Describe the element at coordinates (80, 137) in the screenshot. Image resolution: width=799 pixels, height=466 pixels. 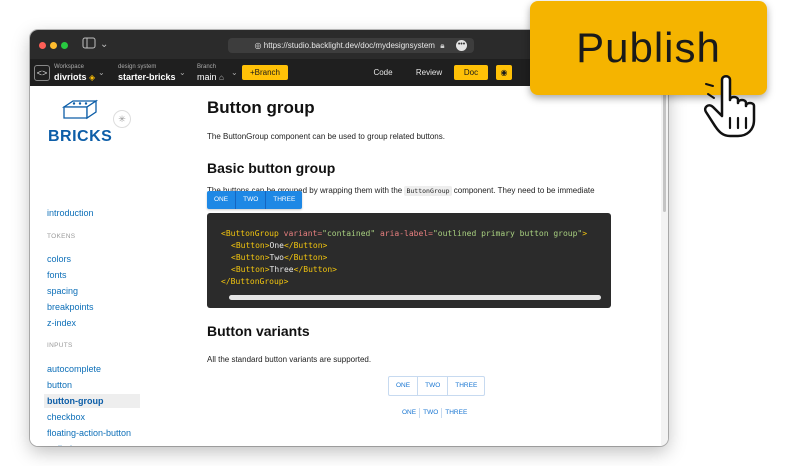
I see `brand-logo-text: BRICKS` at that location.